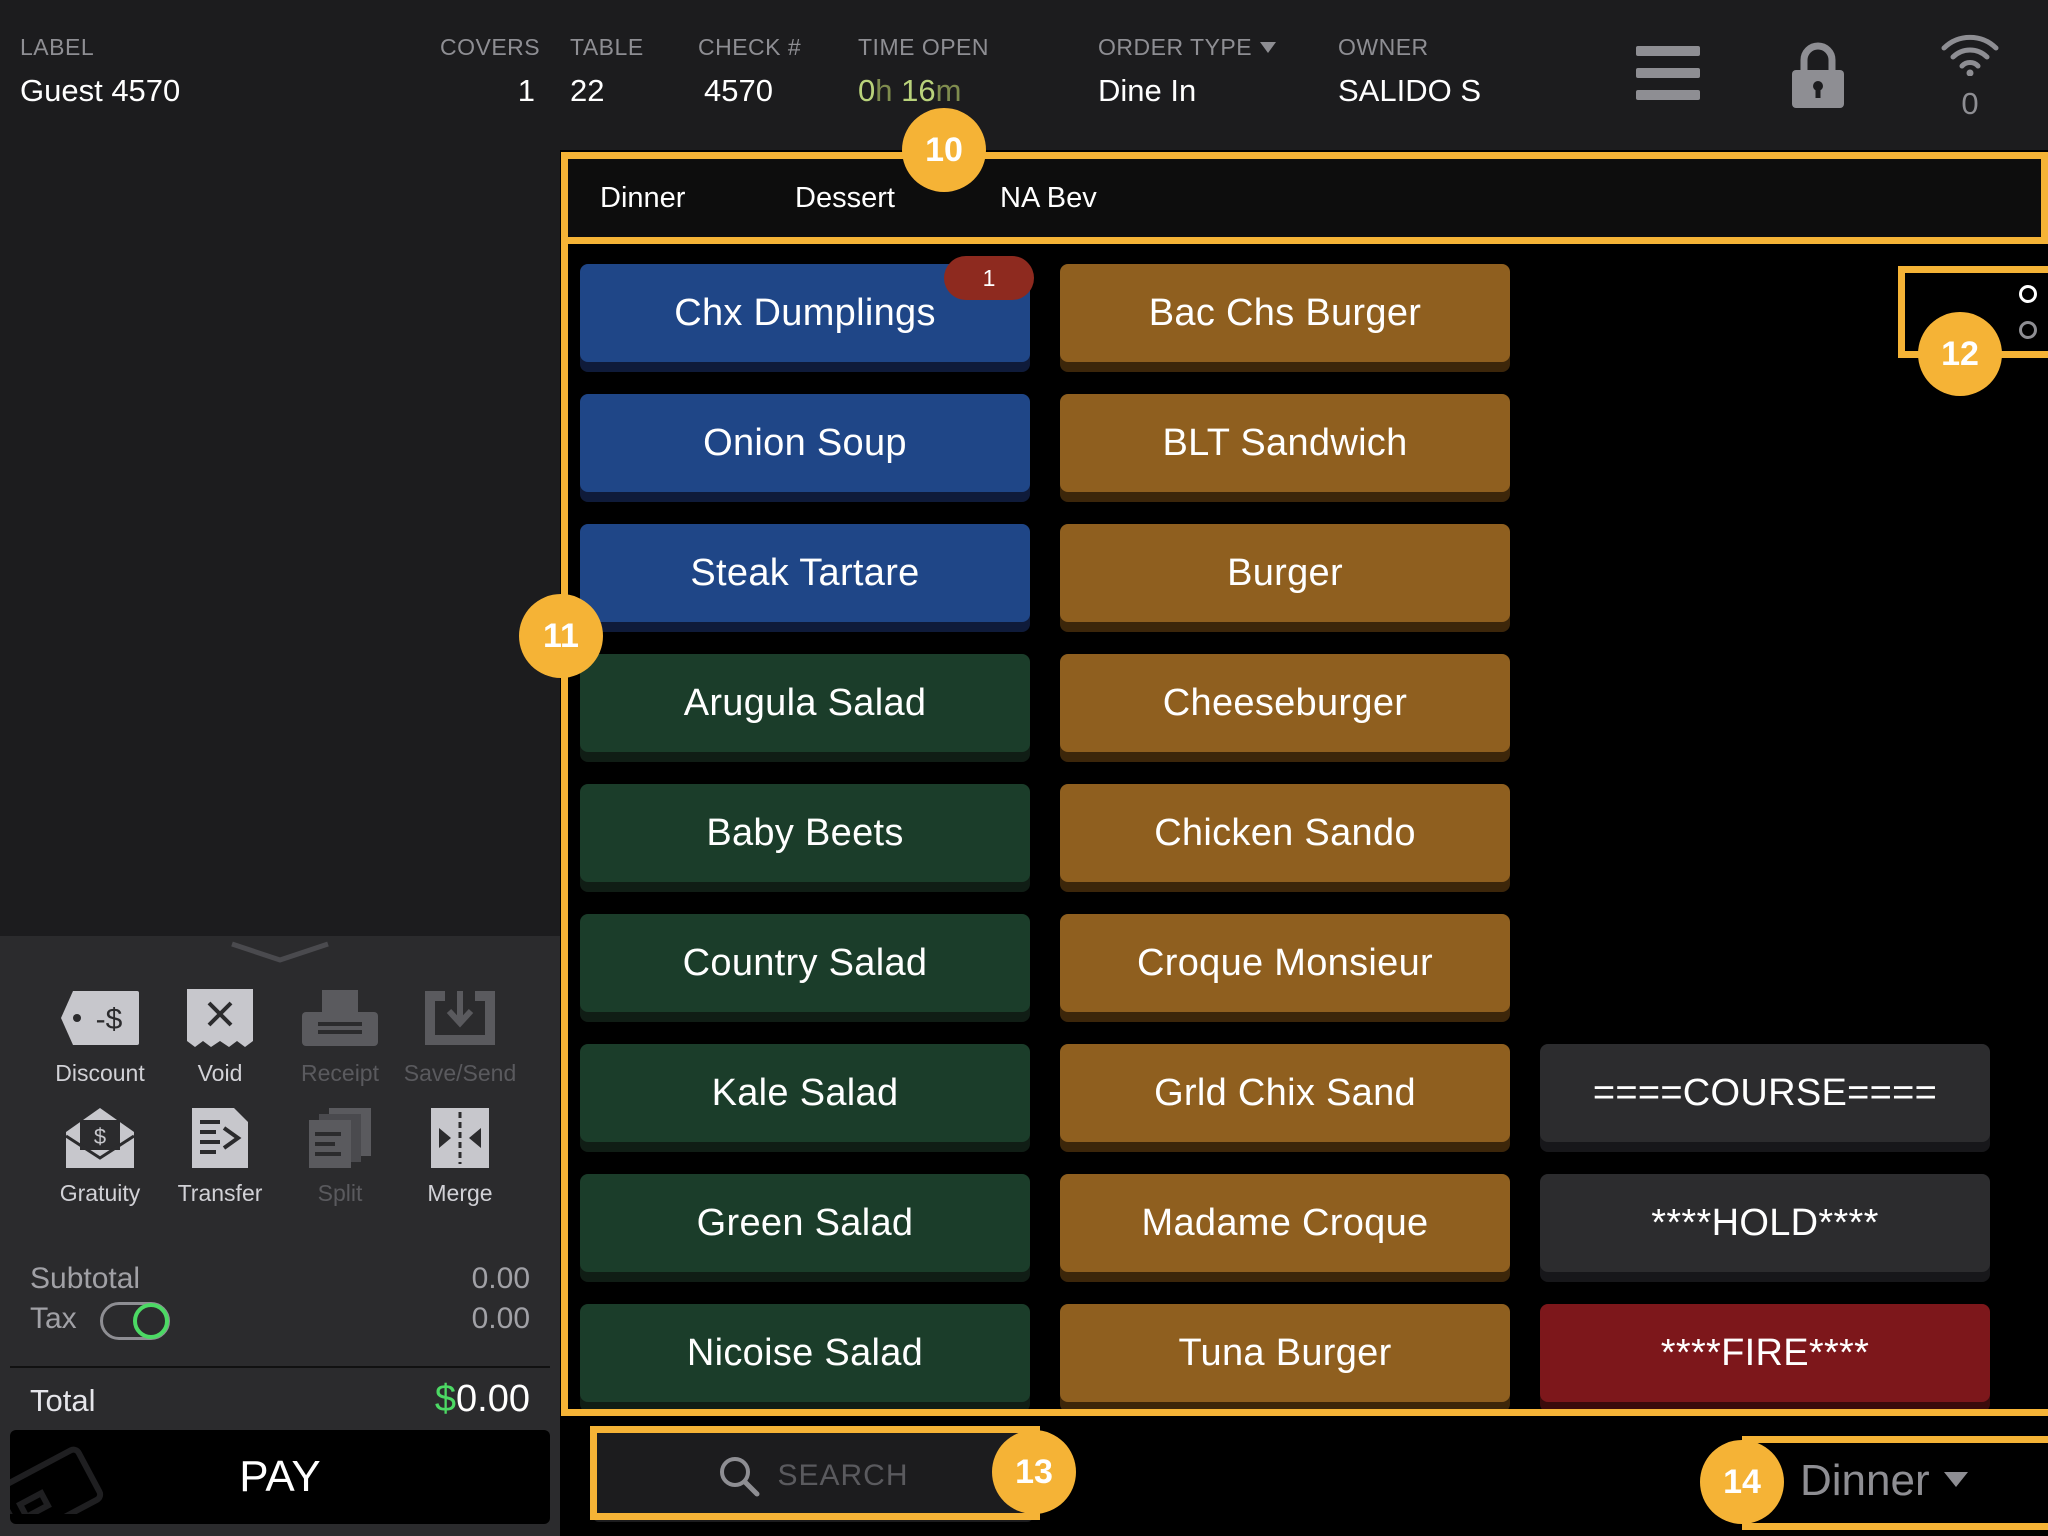 This screenshot has width=2048, height=1536. What do you see at coordinates (1187, 47) in the screenshot?
I see `order-type-title: ORDER TYPE` at bounding box center [1187, 47].